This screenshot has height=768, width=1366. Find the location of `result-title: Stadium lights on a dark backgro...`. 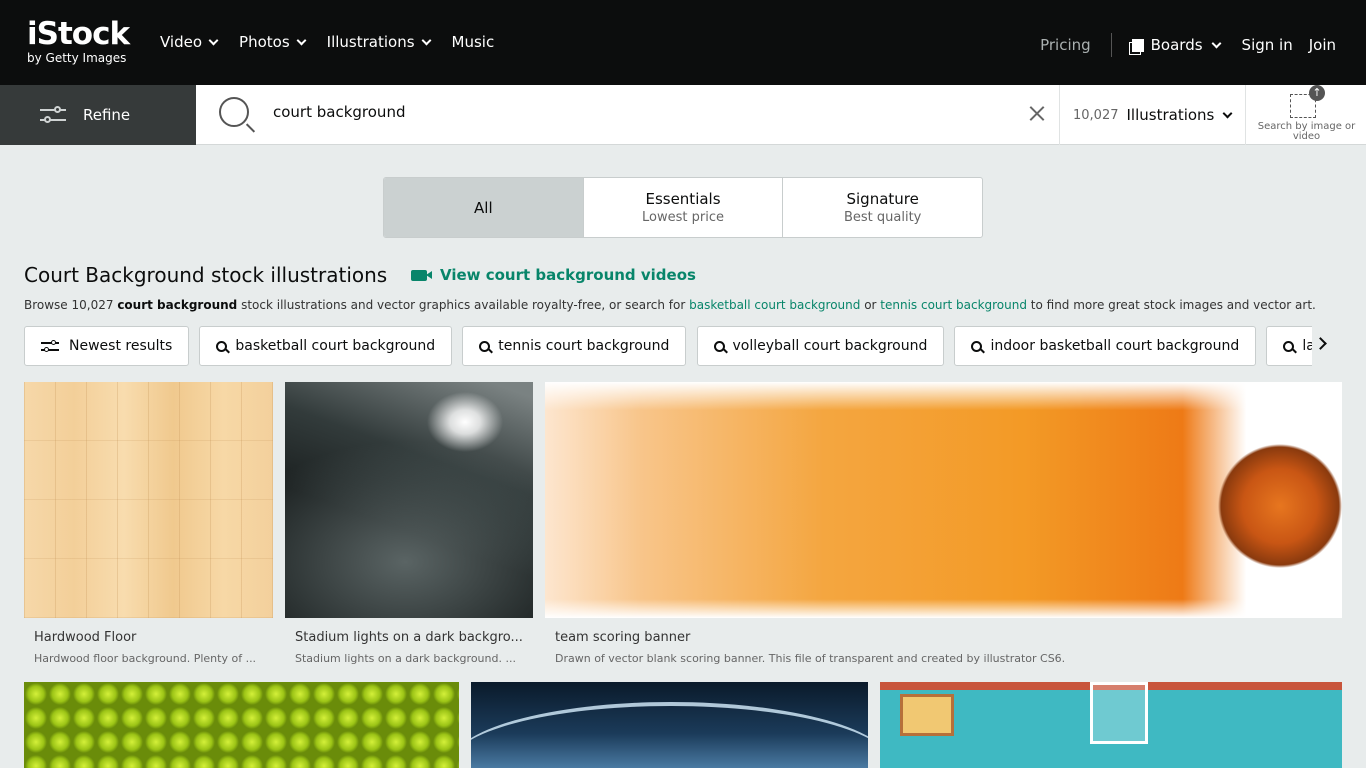

result-title: Stadium lights on a dark backgro... is located at coordinates (409, 637).